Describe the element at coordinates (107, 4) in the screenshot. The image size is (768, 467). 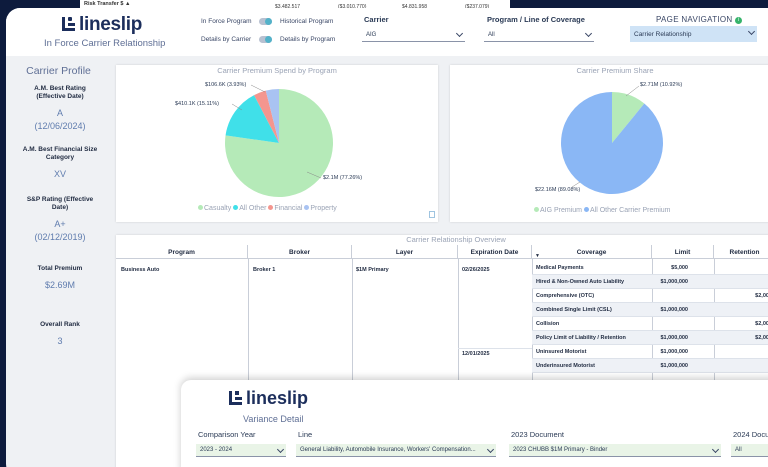
I see `risk-transfer-label: Risk Transfer $ ▲` at that location.